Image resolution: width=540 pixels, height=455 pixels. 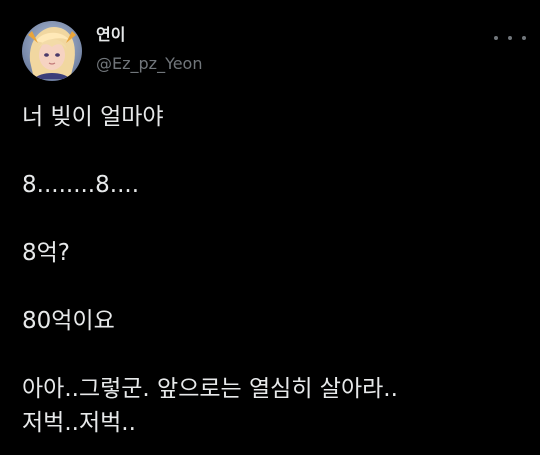 I want to click on more-options-icon, so click(x=510, y=38).